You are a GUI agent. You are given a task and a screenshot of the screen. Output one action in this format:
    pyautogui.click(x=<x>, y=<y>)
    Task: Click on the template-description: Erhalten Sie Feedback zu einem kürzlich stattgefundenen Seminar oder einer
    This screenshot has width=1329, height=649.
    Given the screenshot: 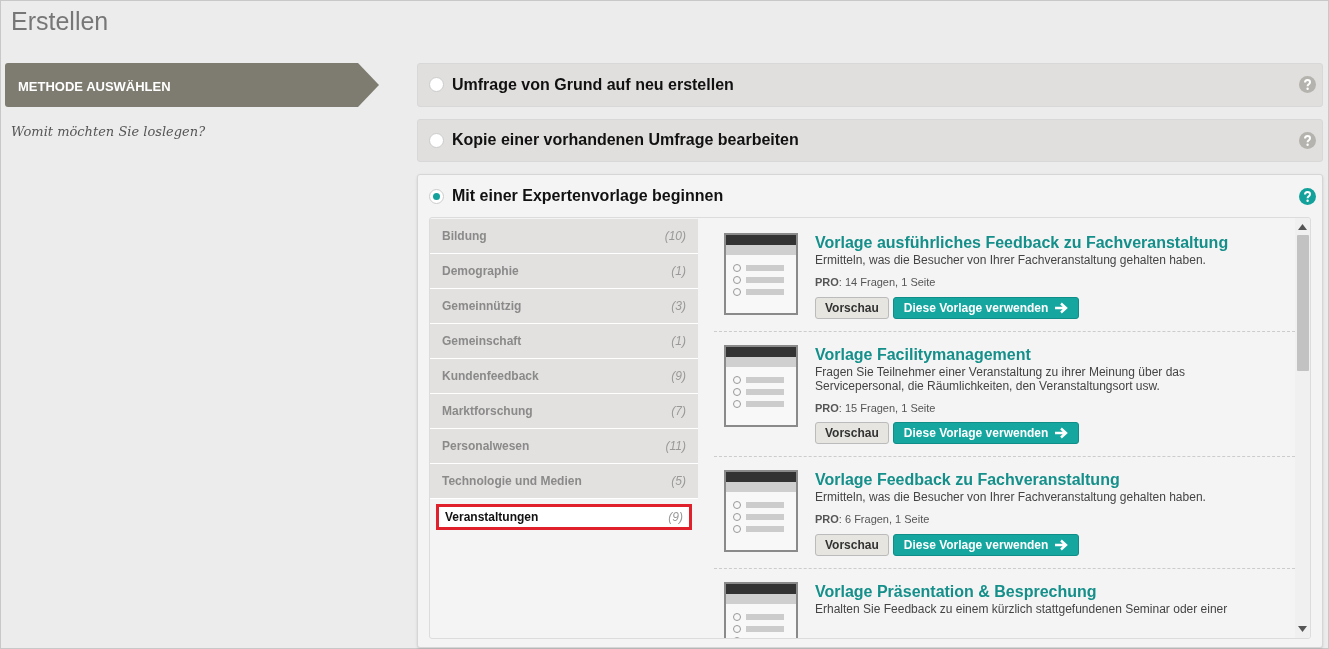 What is the action you would take?
    pyautogui.click(x=1021, y=608)
    